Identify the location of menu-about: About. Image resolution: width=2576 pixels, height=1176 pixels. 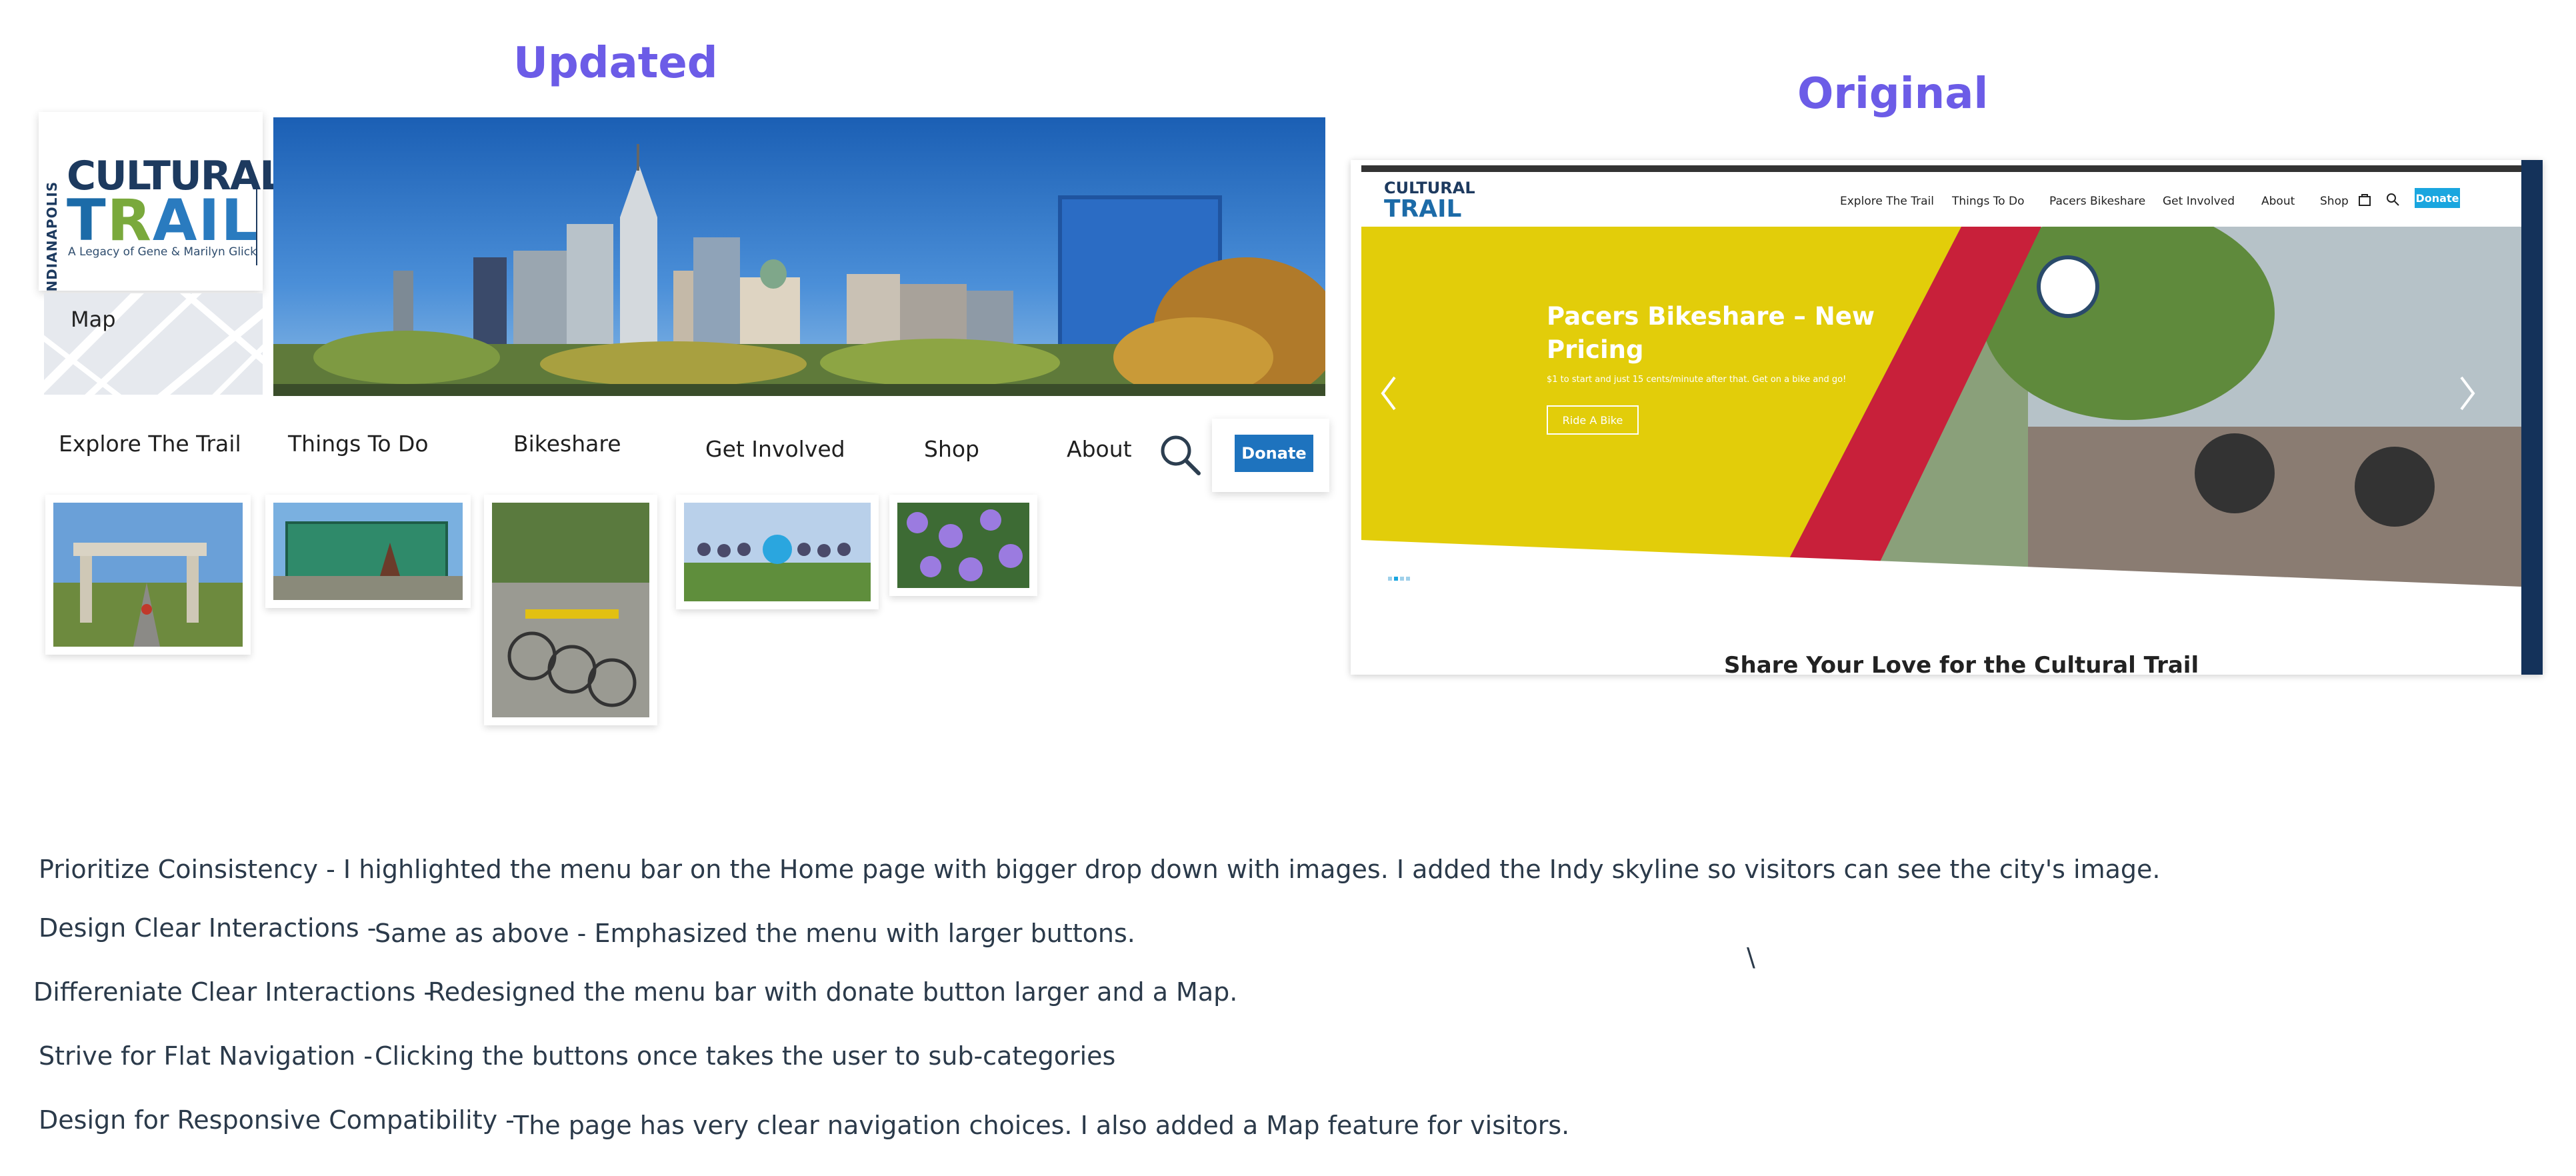
(1099, 449).